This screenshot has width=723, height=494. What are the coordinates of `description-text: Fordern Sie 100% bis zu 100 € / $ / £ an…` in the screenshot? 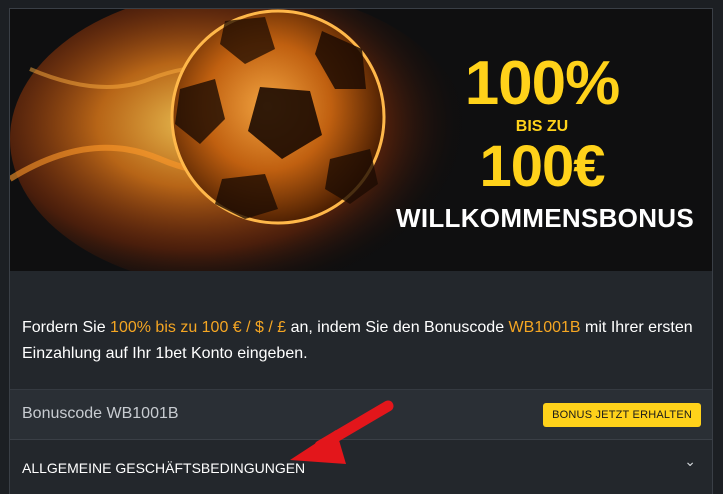 It's located at (358, 341).